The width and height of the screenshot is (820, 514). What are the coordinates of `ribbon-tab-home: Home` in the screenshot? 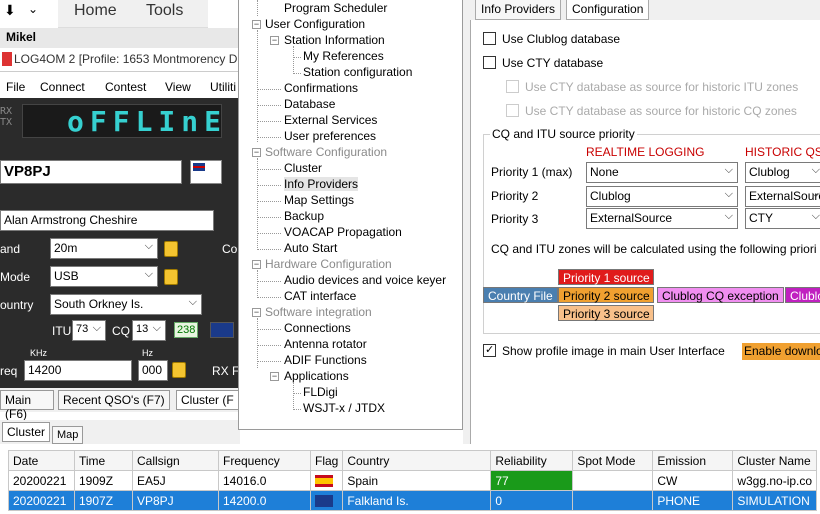 It's located at (95, 11).